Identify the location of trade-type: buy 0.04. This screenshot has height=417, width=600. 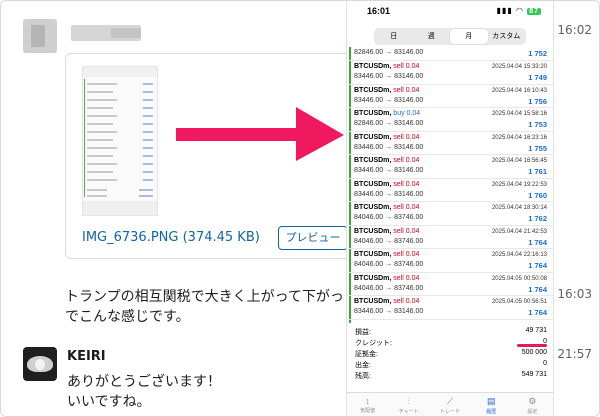
(407, 113).